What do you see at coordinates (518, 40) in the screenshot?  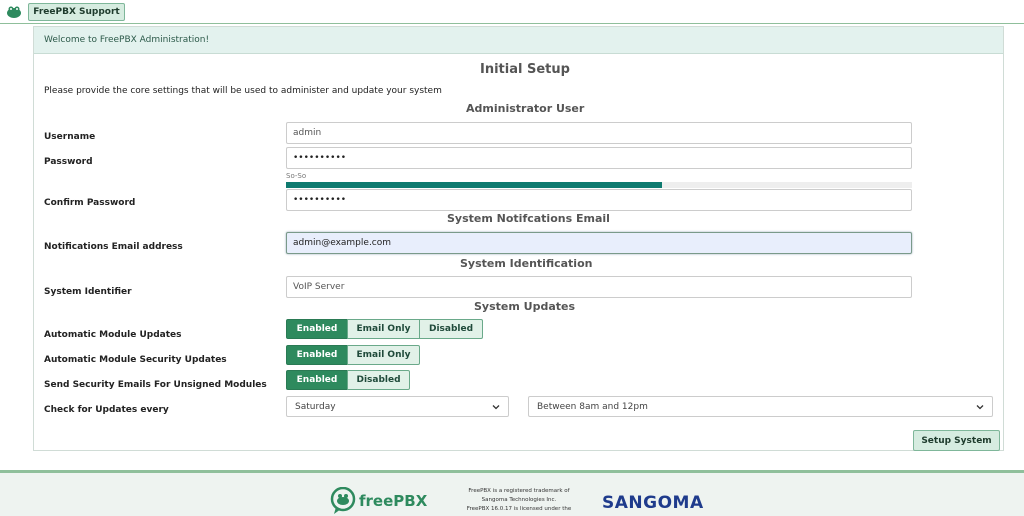 I see `panel-header: Welcome to FreePBX Administration!` at bounding box center [518, 40].